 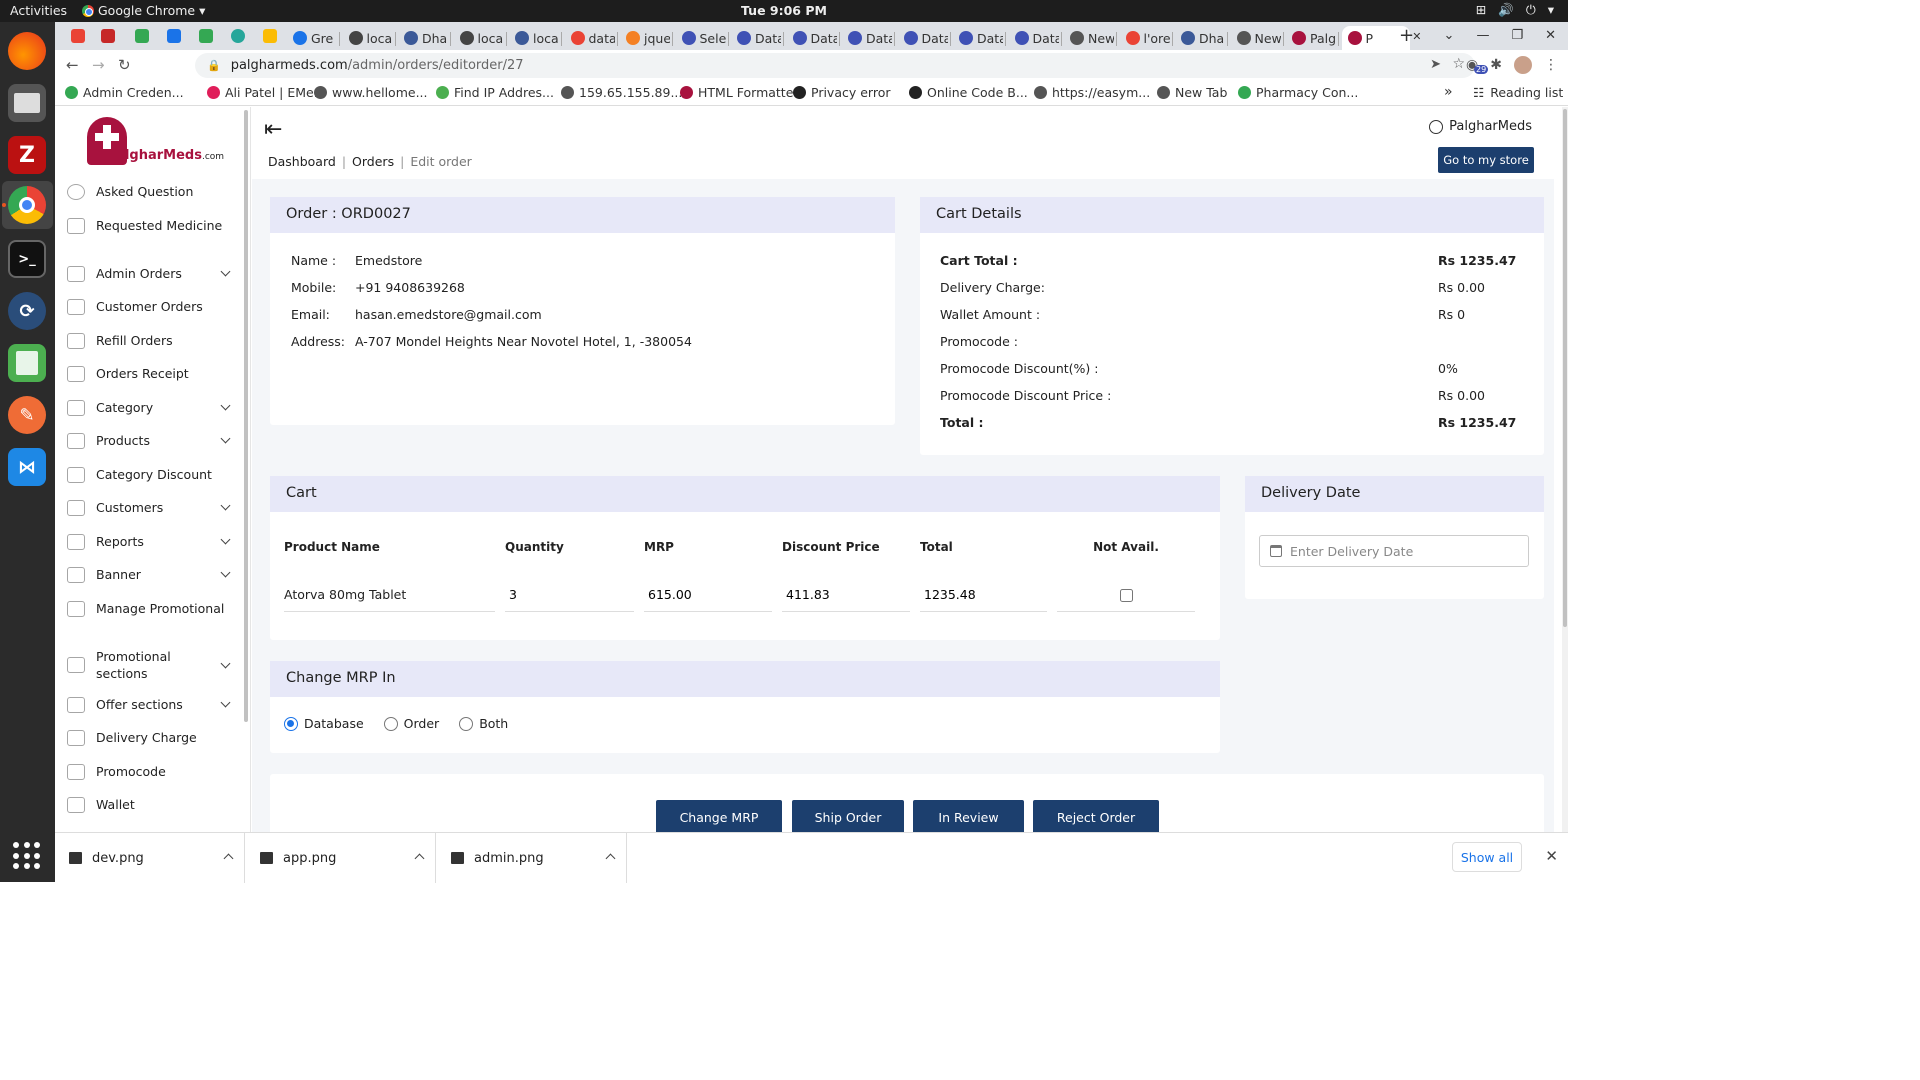 What do you see at coordinates (532, 858) in the screenshot?
I see `download-item: admin.png` at bounding box center [532, 858].